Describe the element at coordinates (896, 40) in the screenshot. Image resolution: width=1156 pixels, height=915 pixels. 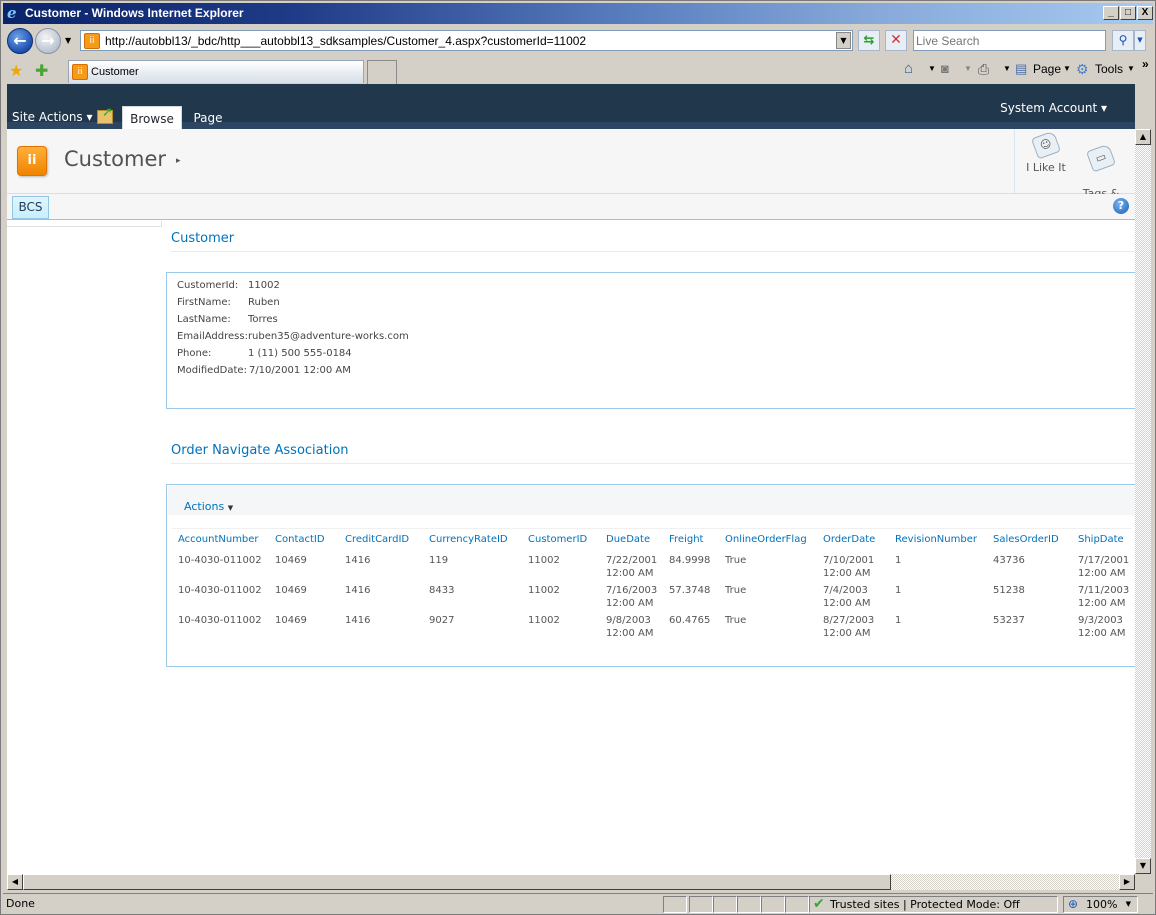
I see `stop-button: ✕` at that location.